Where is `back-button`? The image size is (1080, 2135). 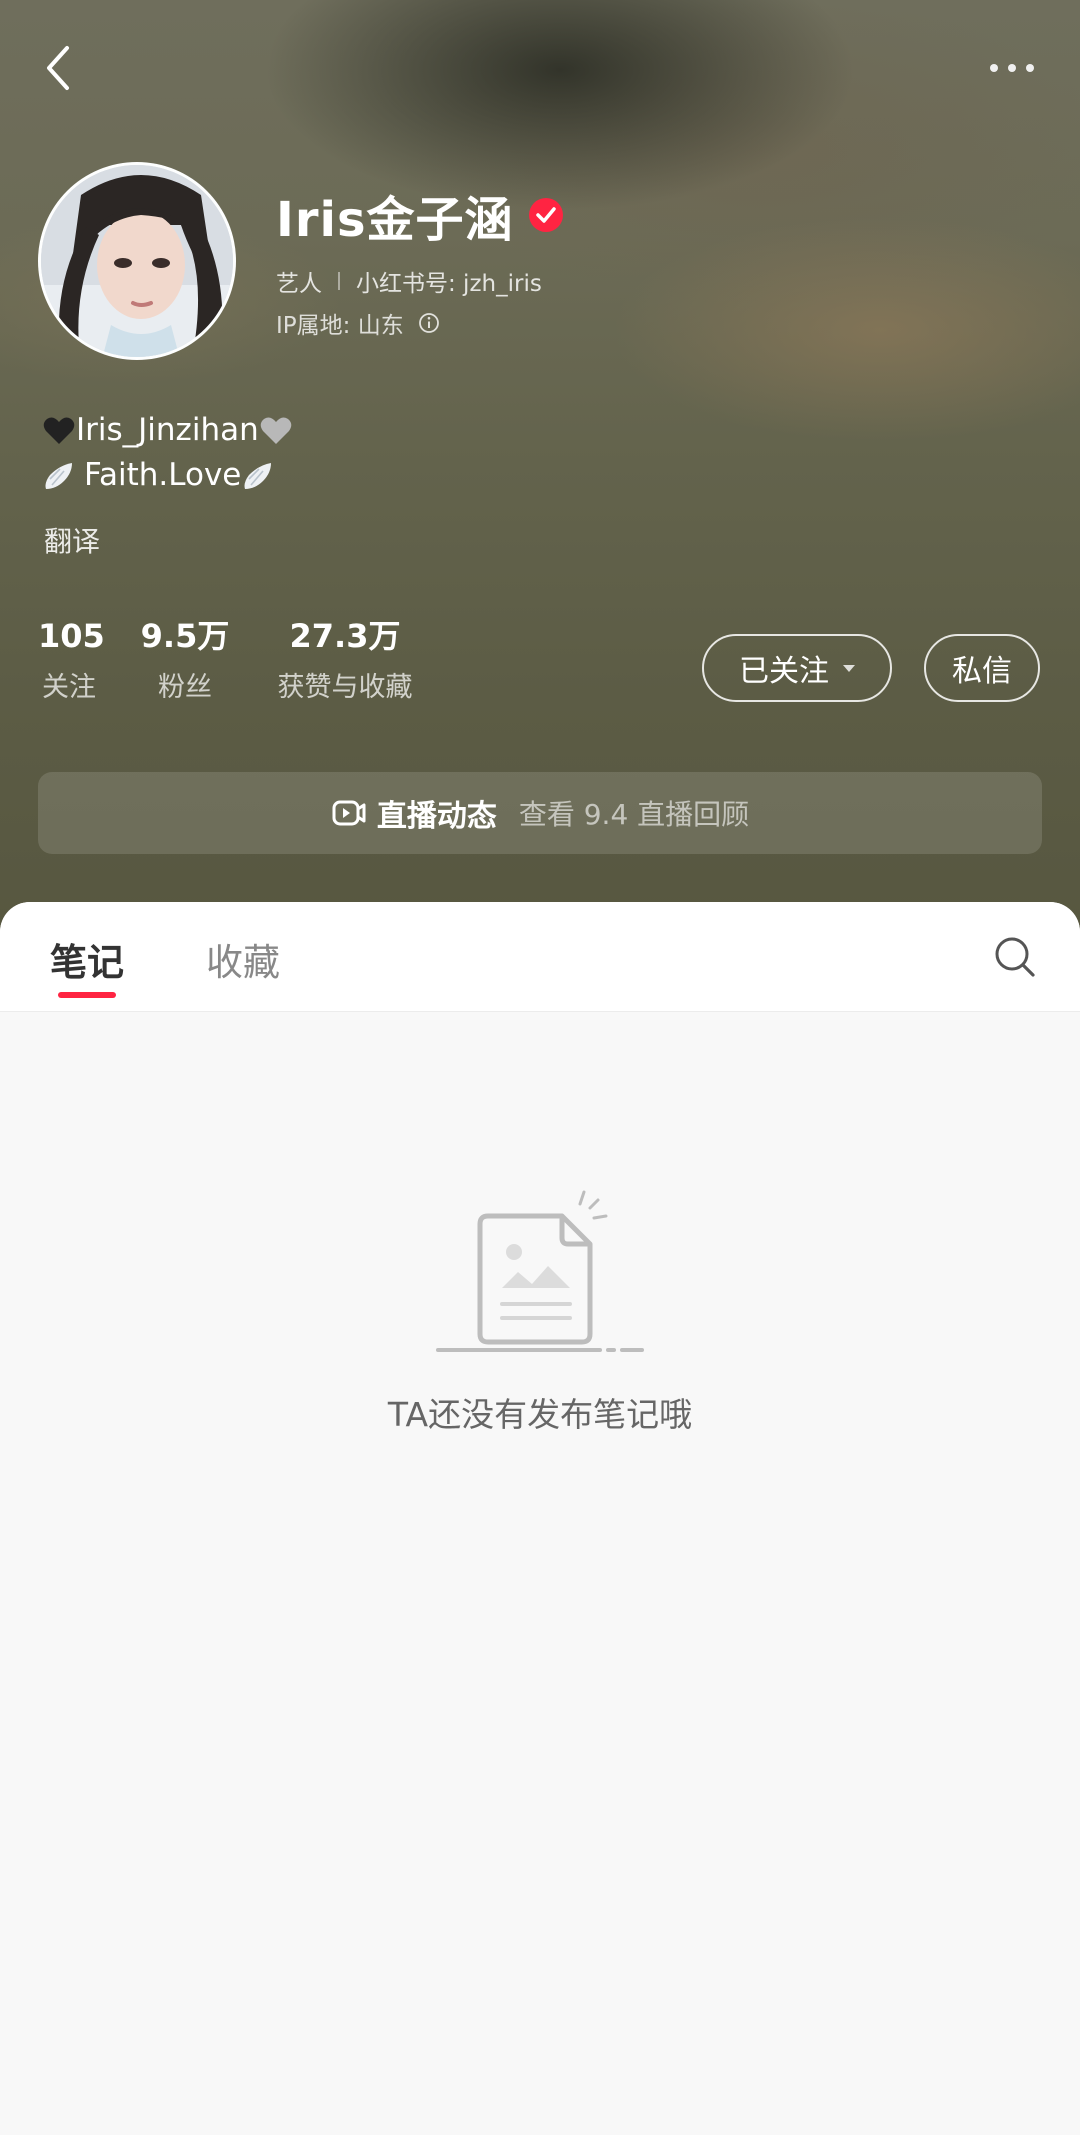
back-button is located at coordinates (58, 68).